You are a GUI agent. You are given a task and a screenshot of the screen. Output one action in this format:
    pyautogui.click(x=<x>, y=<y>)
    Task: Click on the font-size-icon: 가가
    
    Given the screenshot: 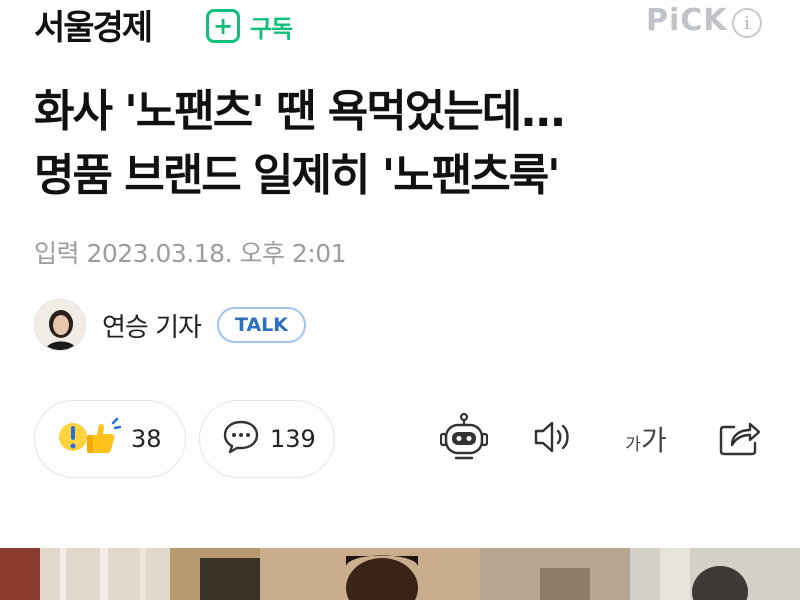 What is the action you would take?
    pyautogui.click(x=645, y=439)
    